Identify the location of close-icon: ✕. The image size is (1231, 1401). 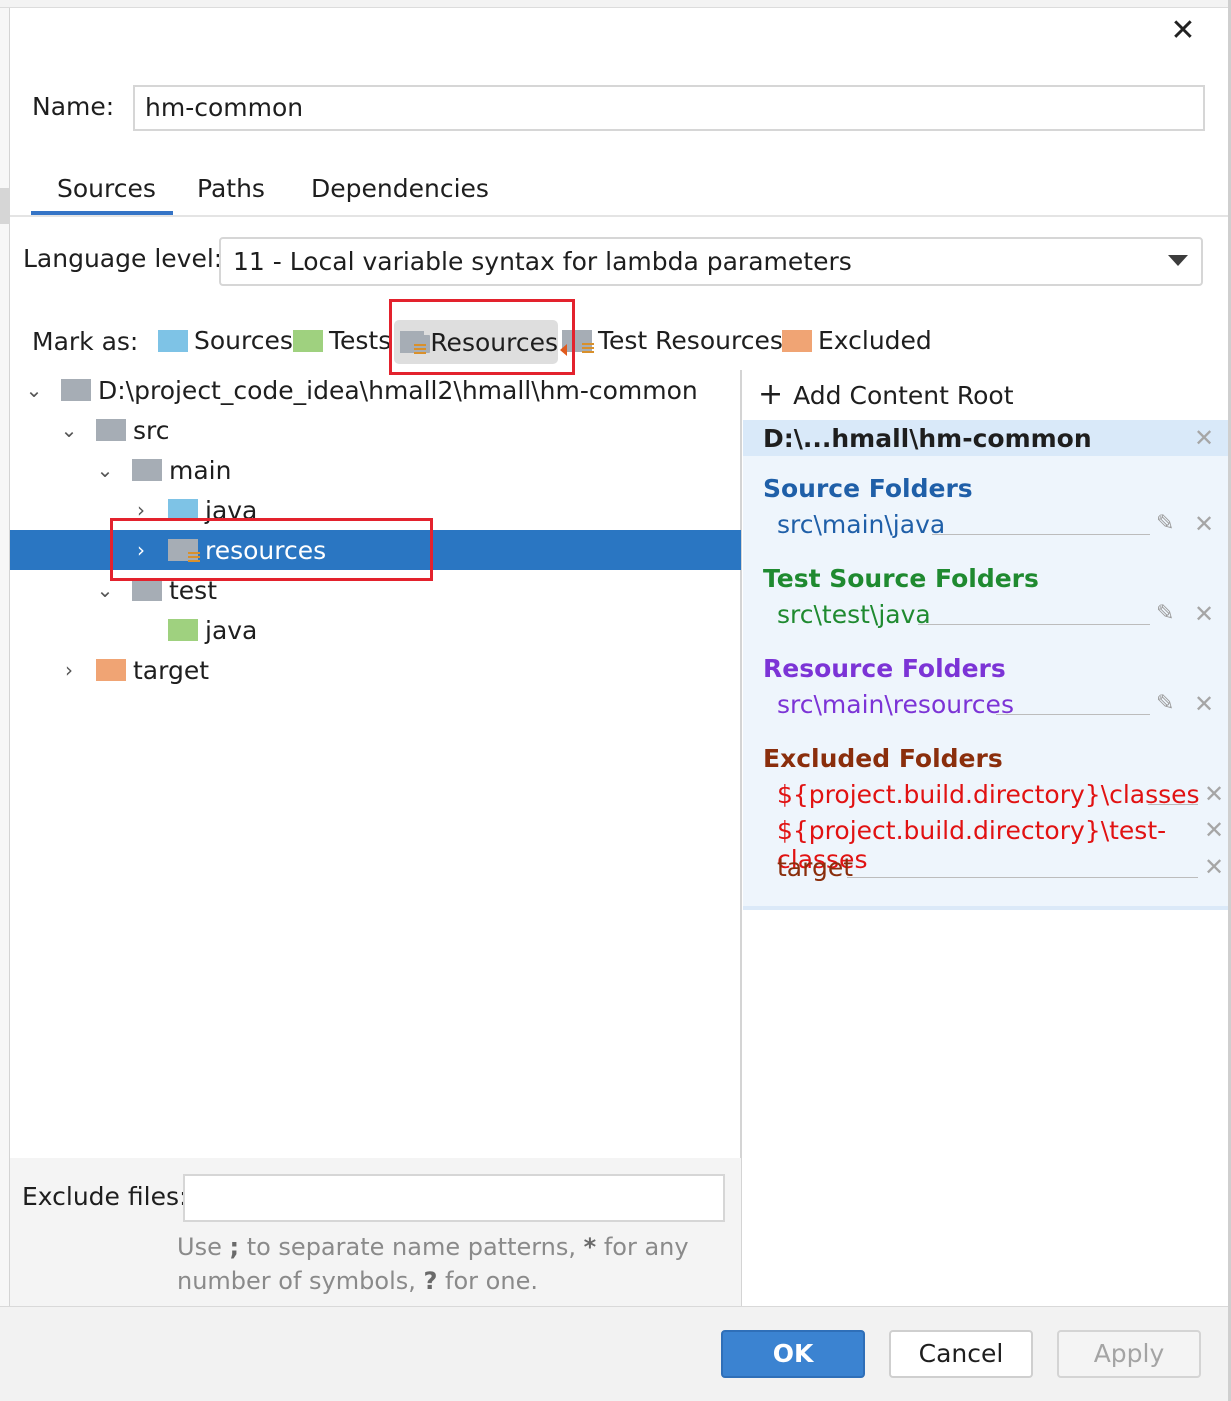
(1183, 31).